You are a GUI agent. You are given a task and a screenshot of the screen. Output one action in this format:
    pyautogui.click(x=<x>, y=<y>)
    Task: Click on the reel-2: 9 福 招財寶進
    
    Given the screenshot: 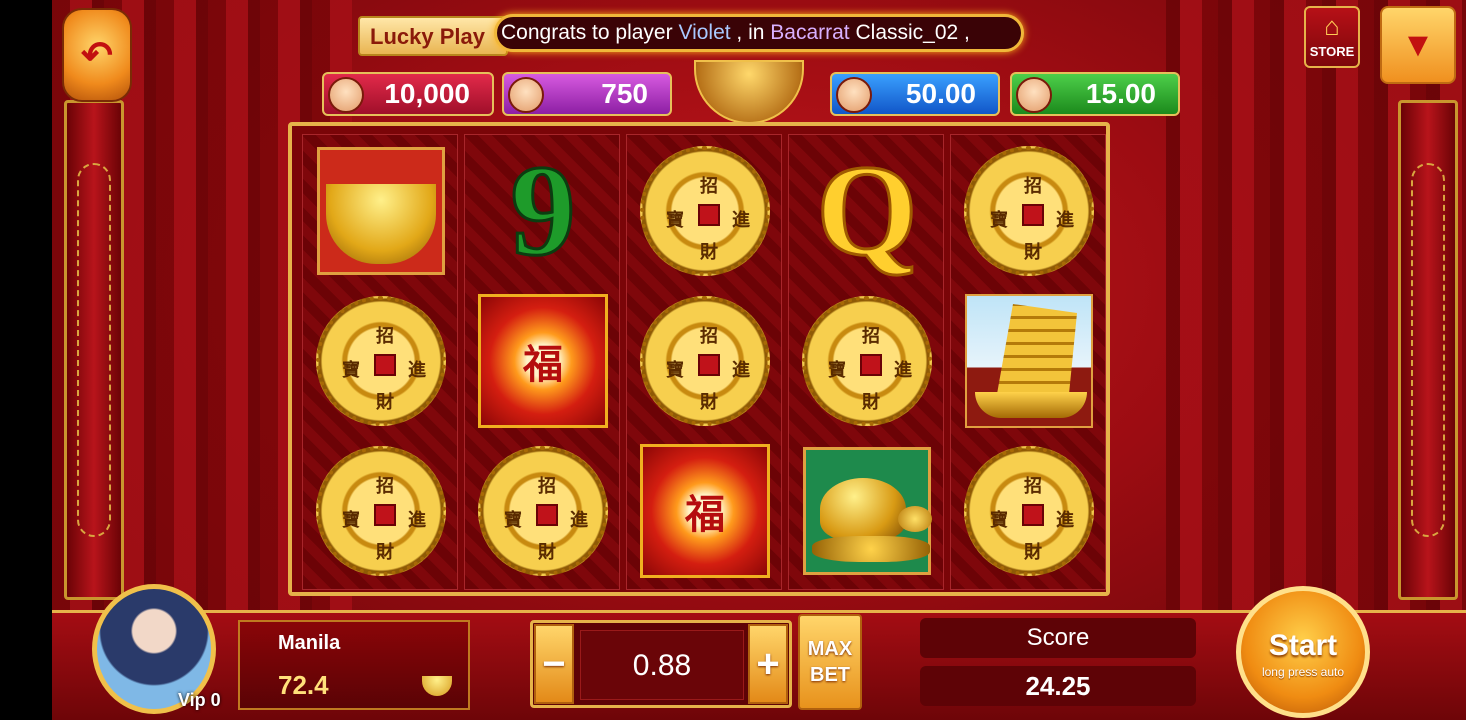 What is the action you would take?
    pyautogui.click(x=542, y=362)
    